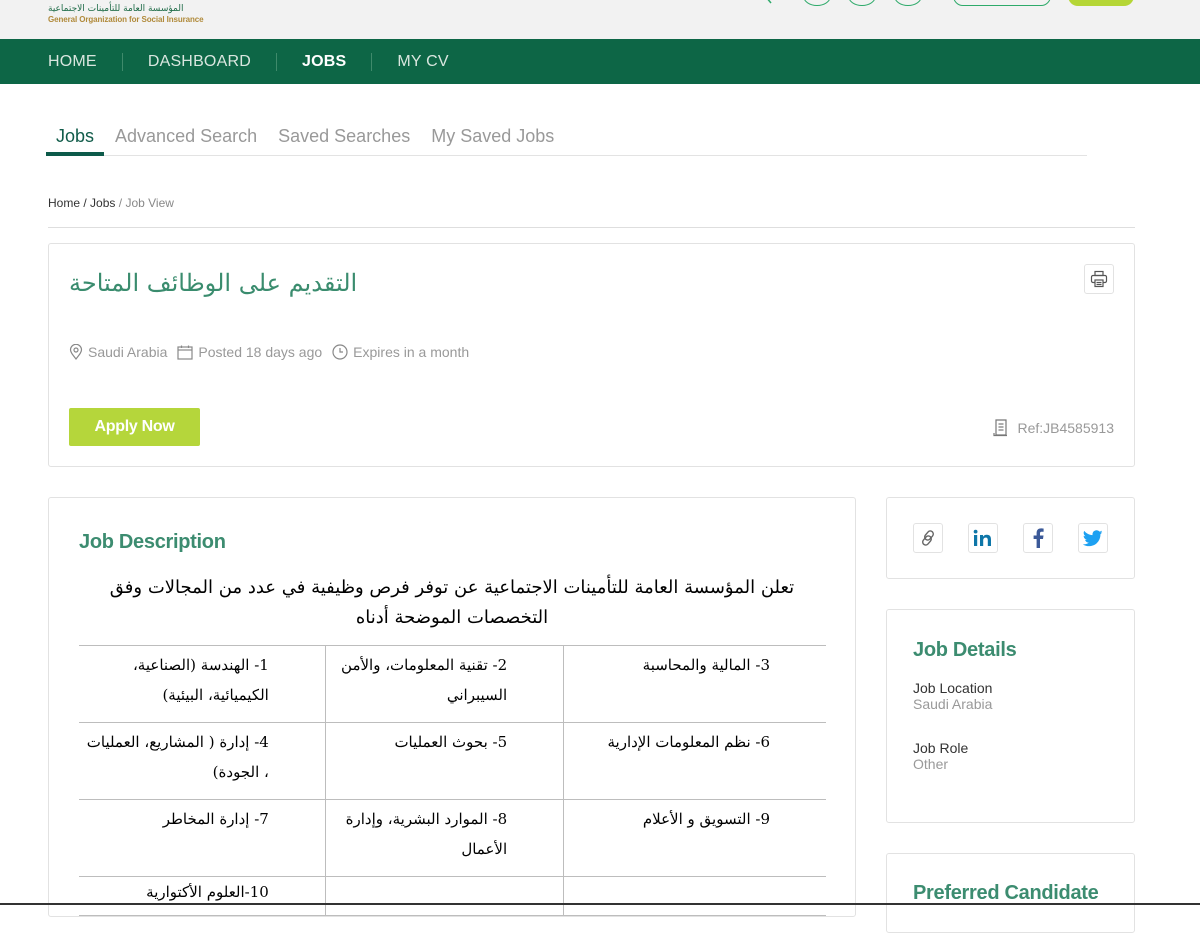  I want to click on job-ref-number: Ref:JB4585913, so click(1065, 428).